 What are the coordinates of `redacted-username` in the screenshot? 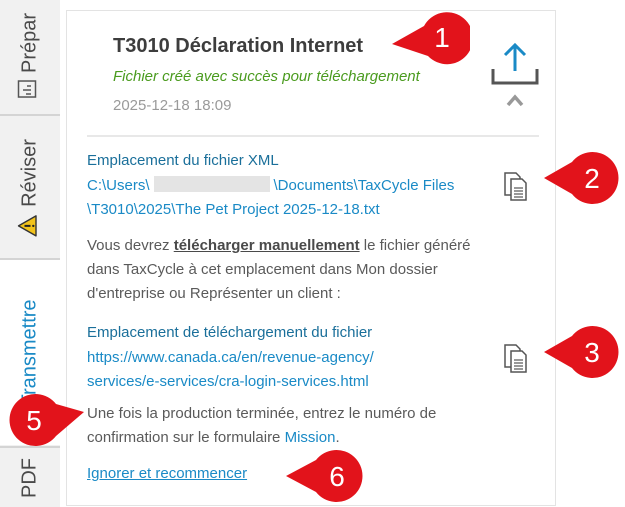 It's located at (211, 184).